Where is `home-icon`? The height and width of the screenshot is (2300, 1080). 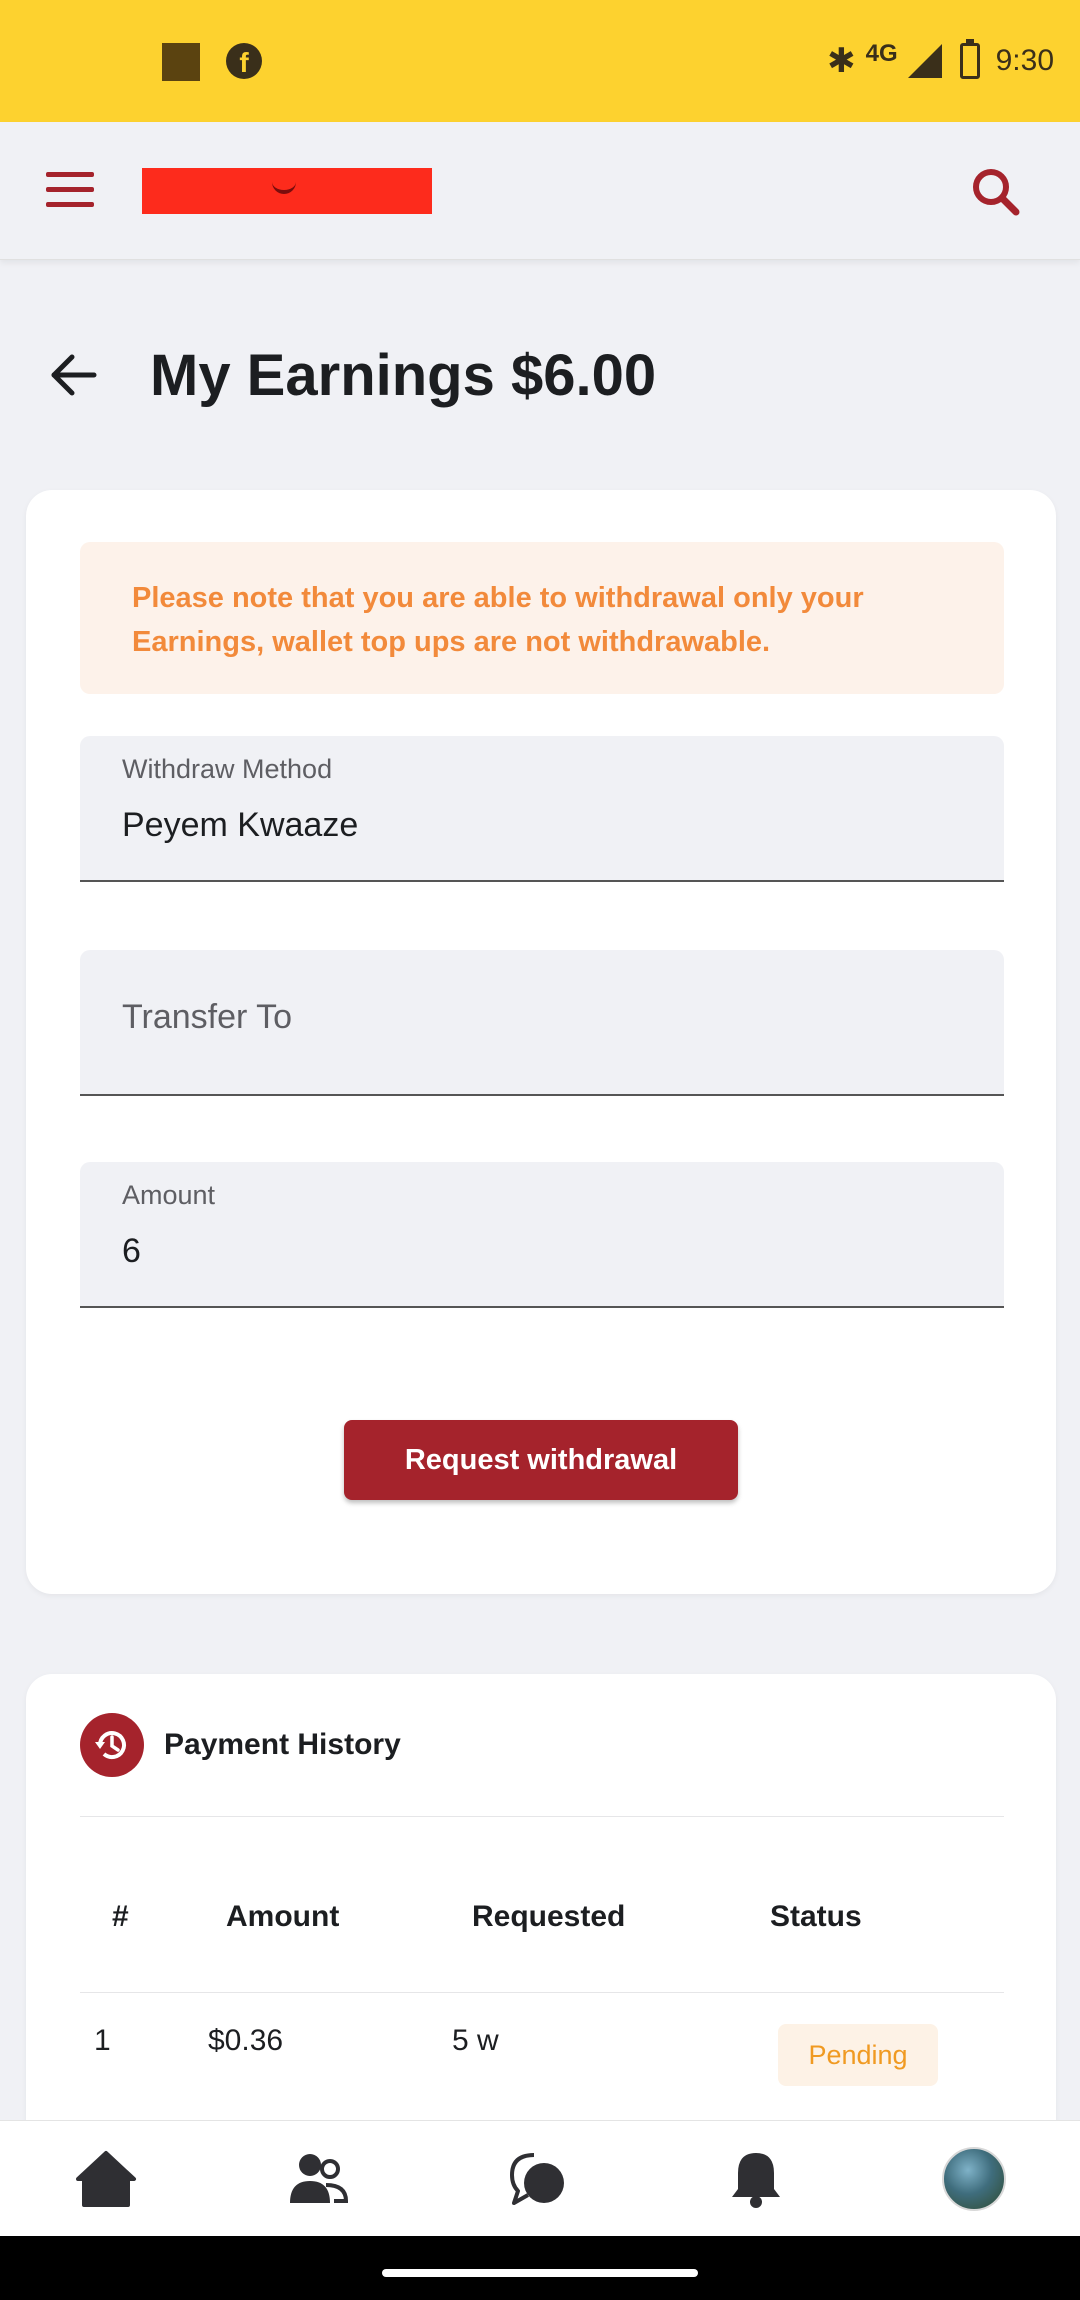 home-icon is located at coordinates (106, 2179).